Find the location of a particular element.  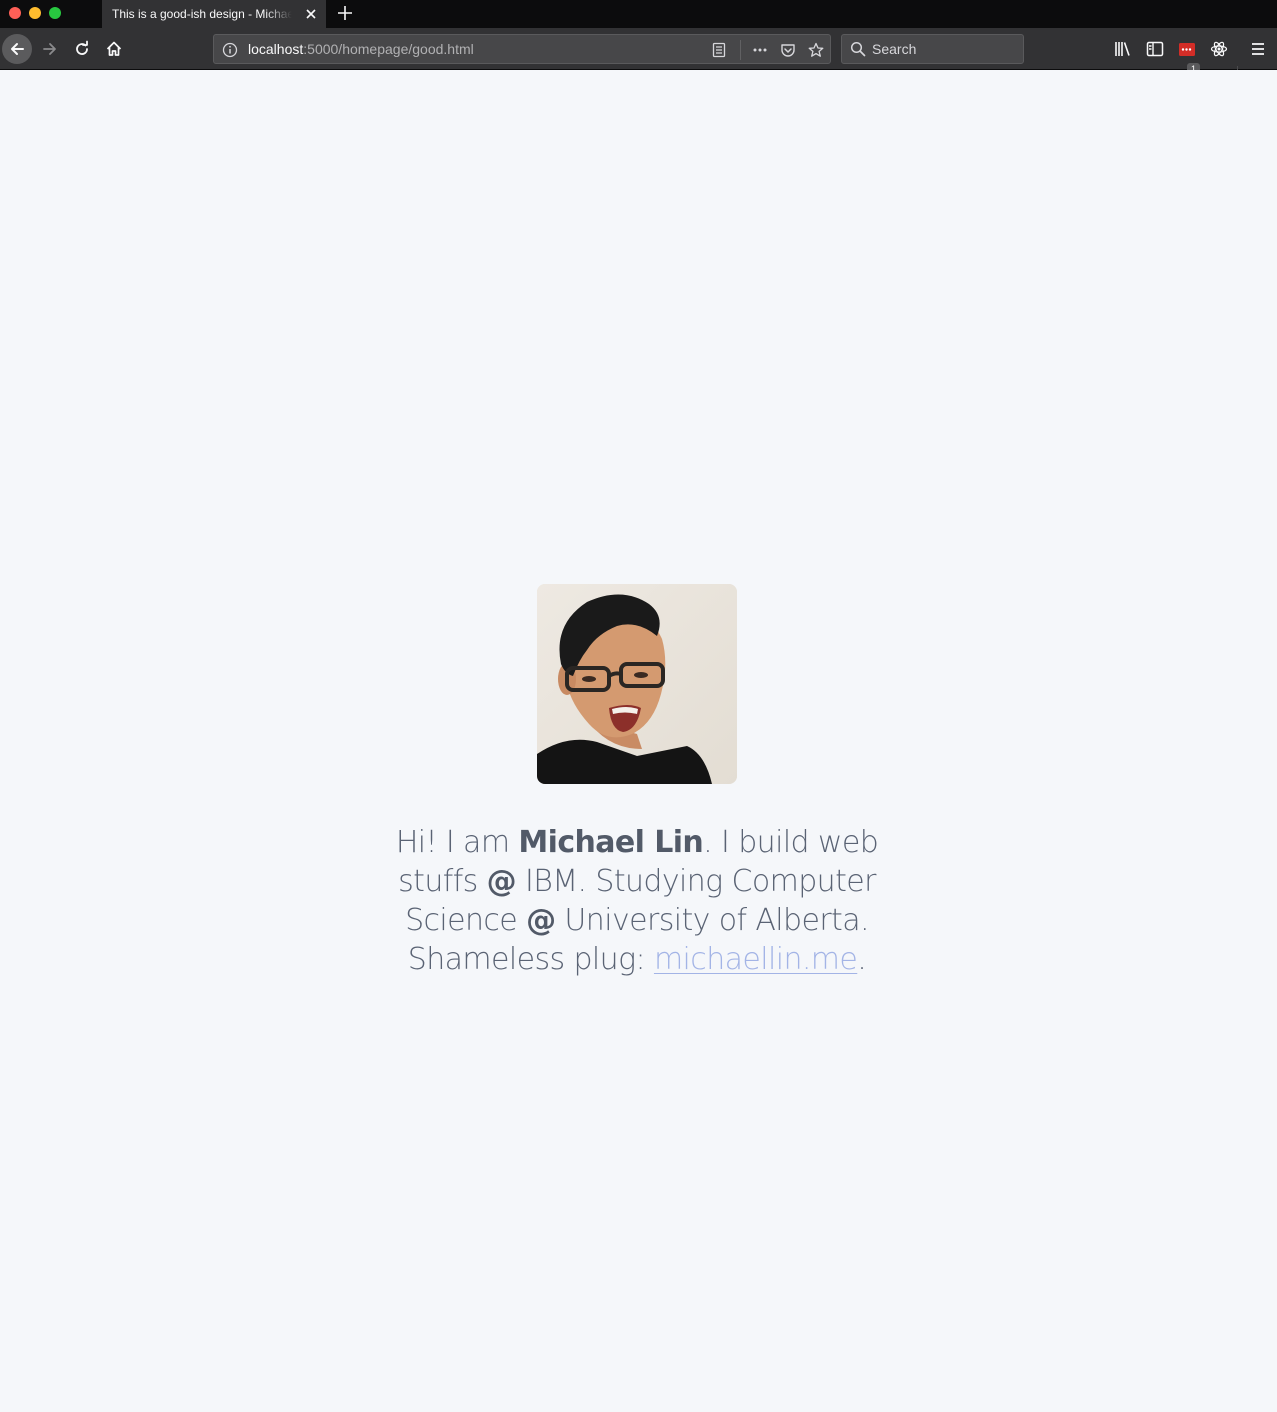

minimize-window-button is located at coordinates (35, 13).